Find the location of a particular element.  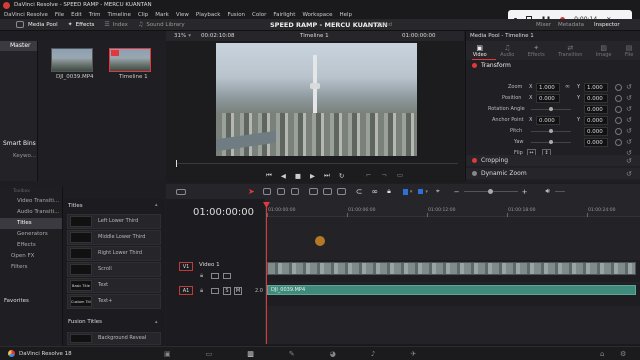

inspector-tab: ♫ Audio is located at coordinates (507, 51).